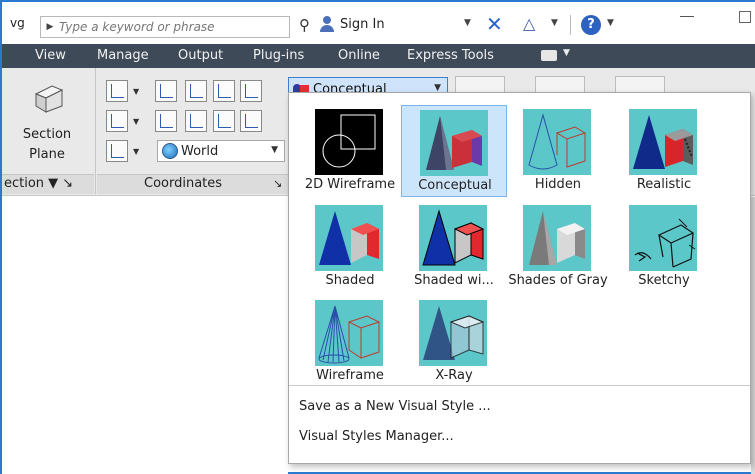 The height and width of the screenshot is (474, 755). Describe the element at coordinates (467, 23) in the screenshot. I see `sign-in-dropdown-icon: ▼` at that location.